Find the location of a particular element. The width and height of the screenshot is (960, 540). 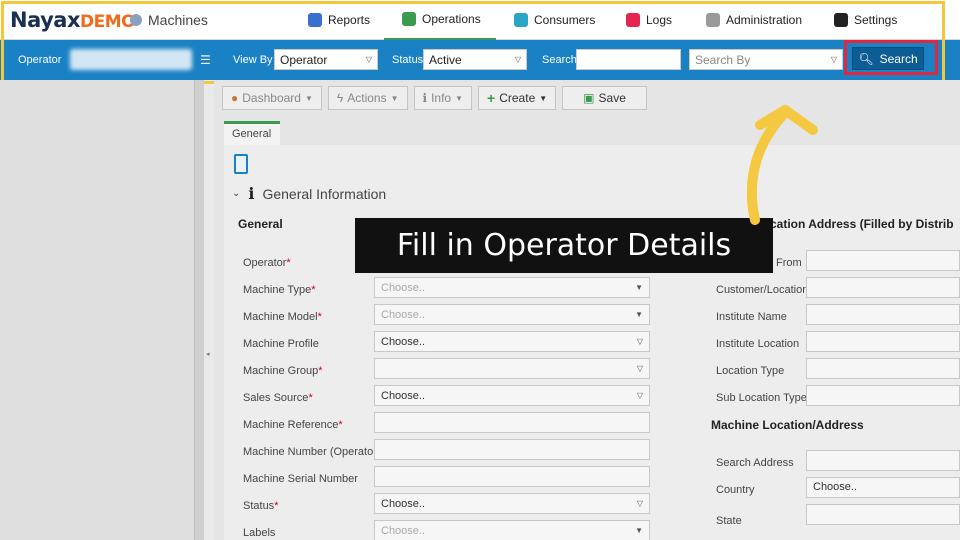

location-field-input: Choose.. is located at coordinates (883, 487).